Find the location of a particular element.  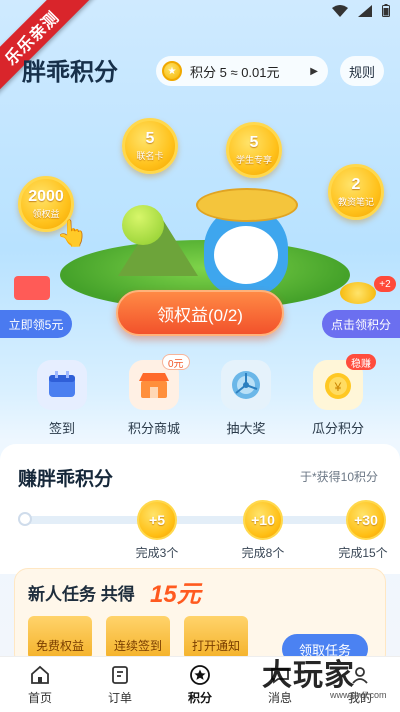

milestone-15: +30 完成15个 is located at coordinates (366, 530).